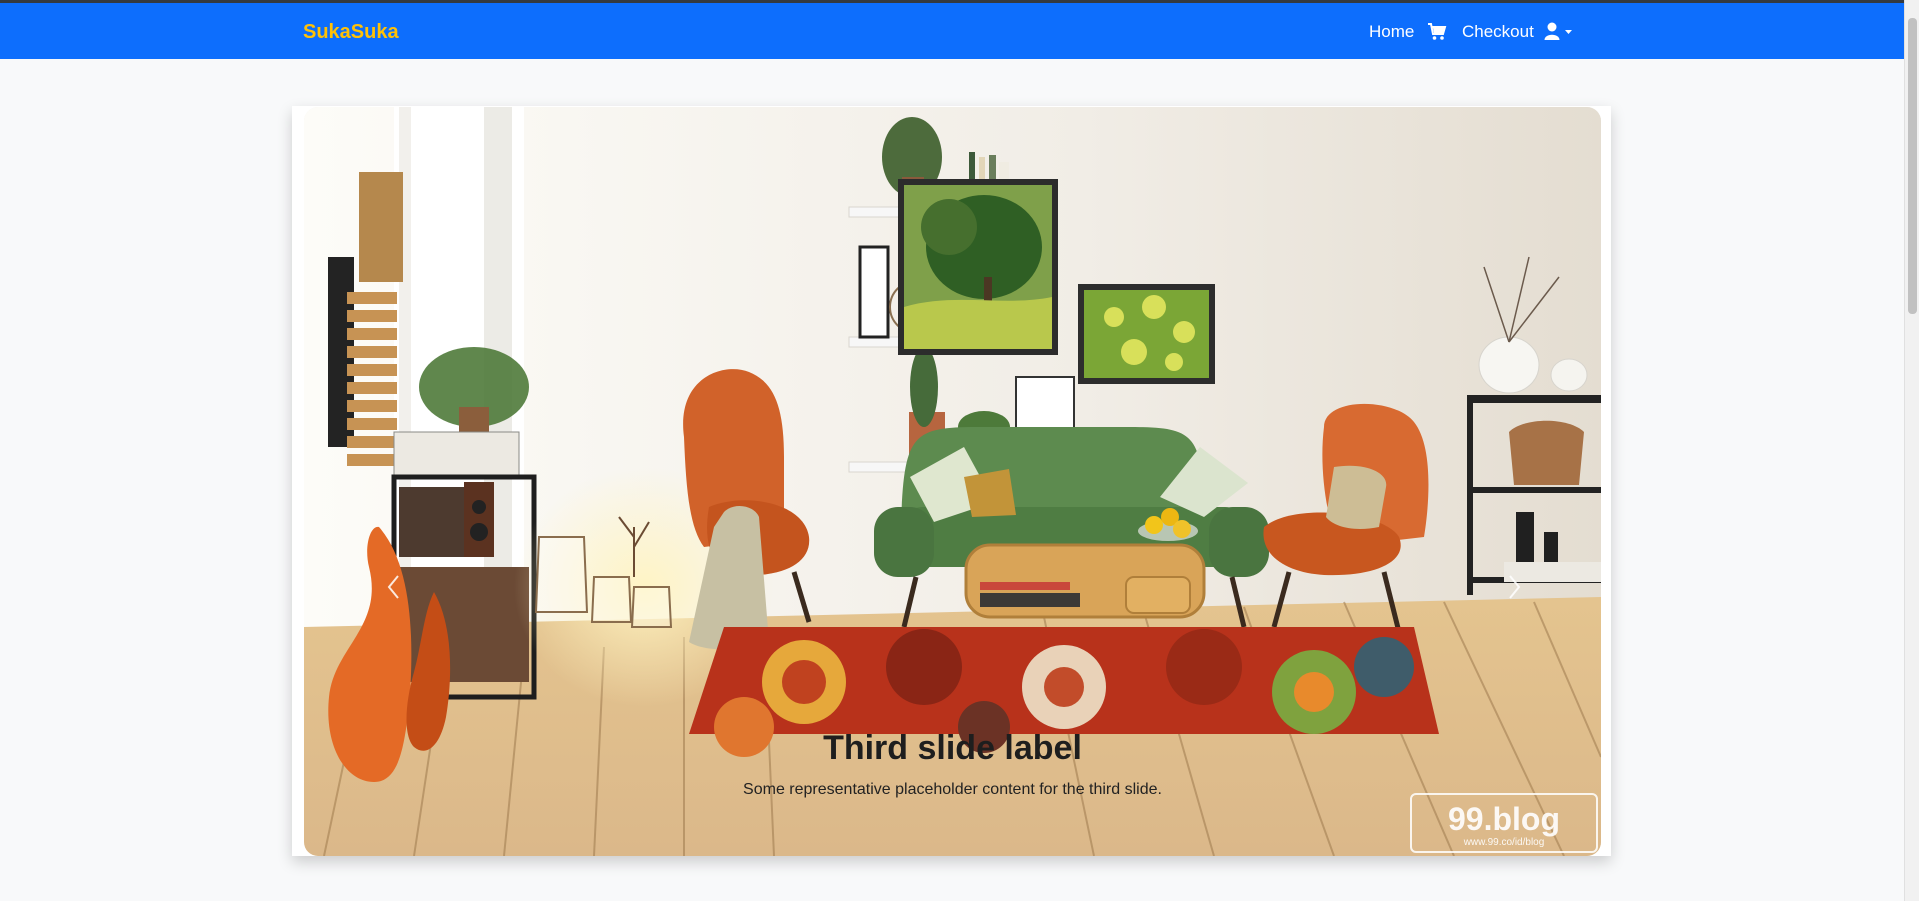  What do you see at coordinates (1391, 32) in the screenshot?
I see `nav-home-link: Home` at bounding box center [1391, 32].